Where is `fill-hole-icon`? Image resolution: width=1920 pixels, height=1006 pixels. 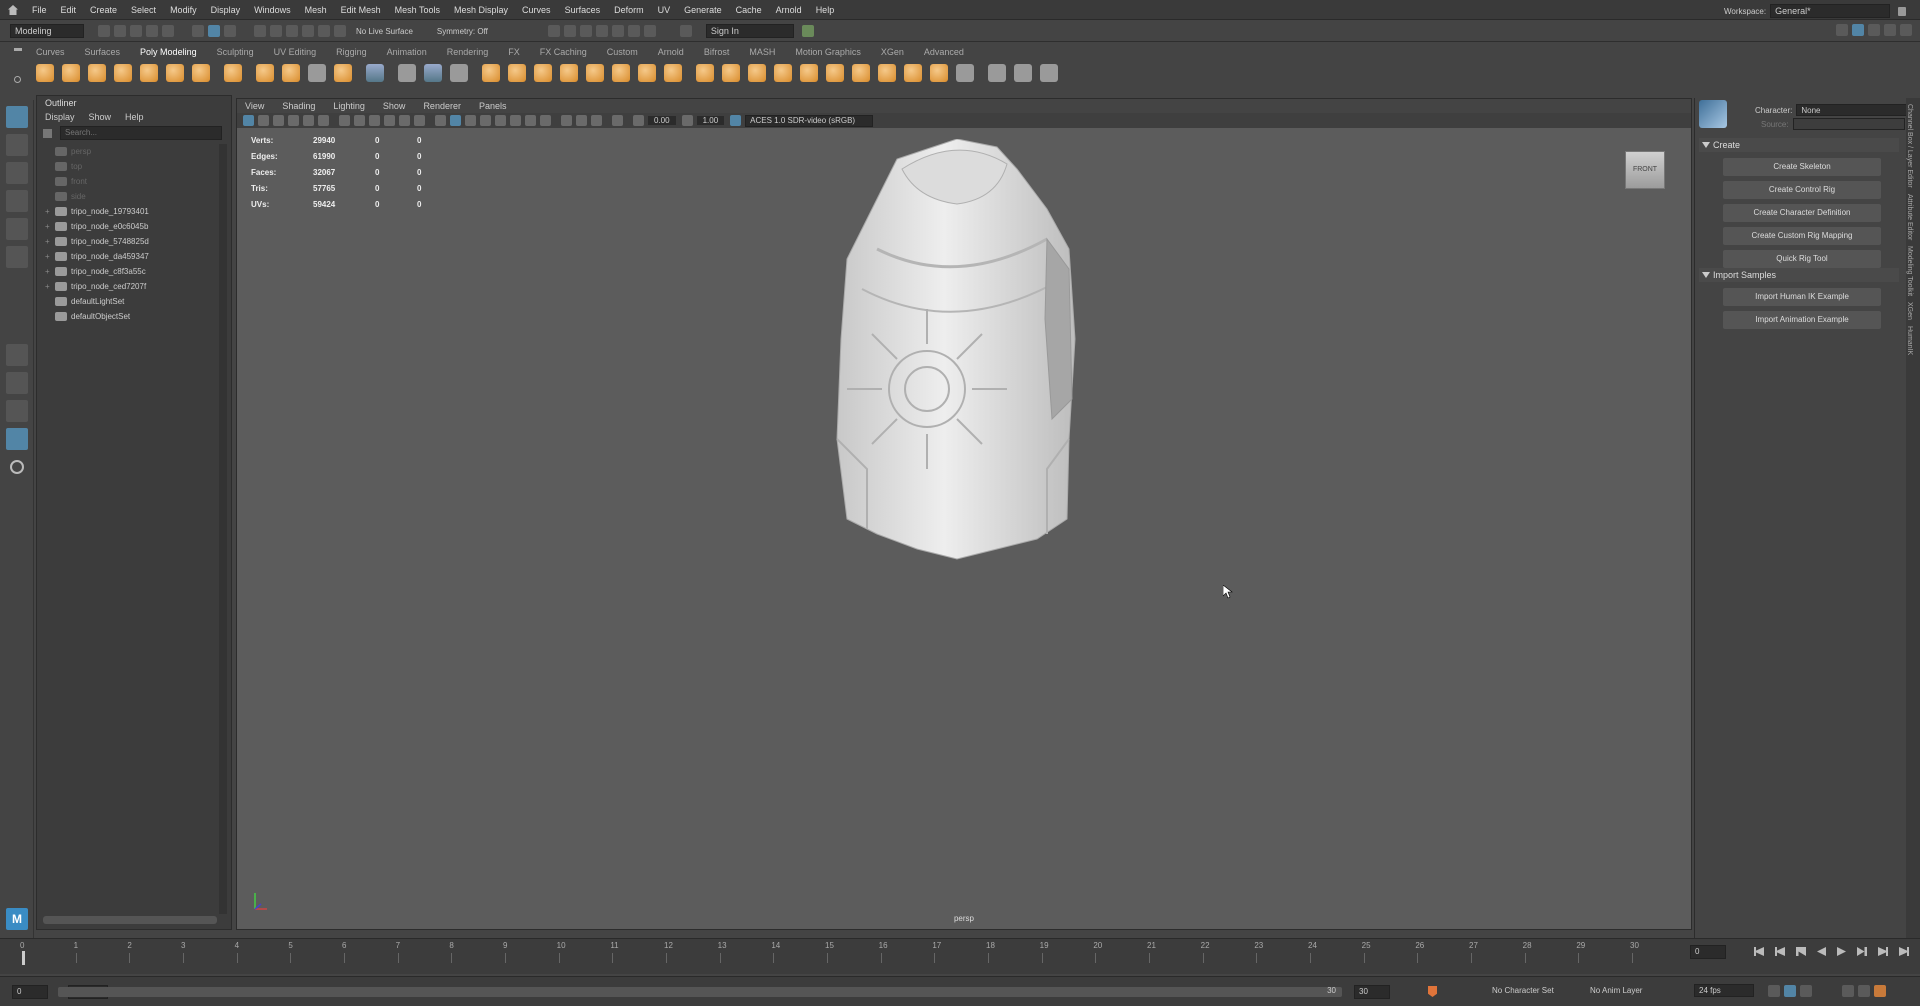 fill-hole-icon is located at coordinates (621, 73).